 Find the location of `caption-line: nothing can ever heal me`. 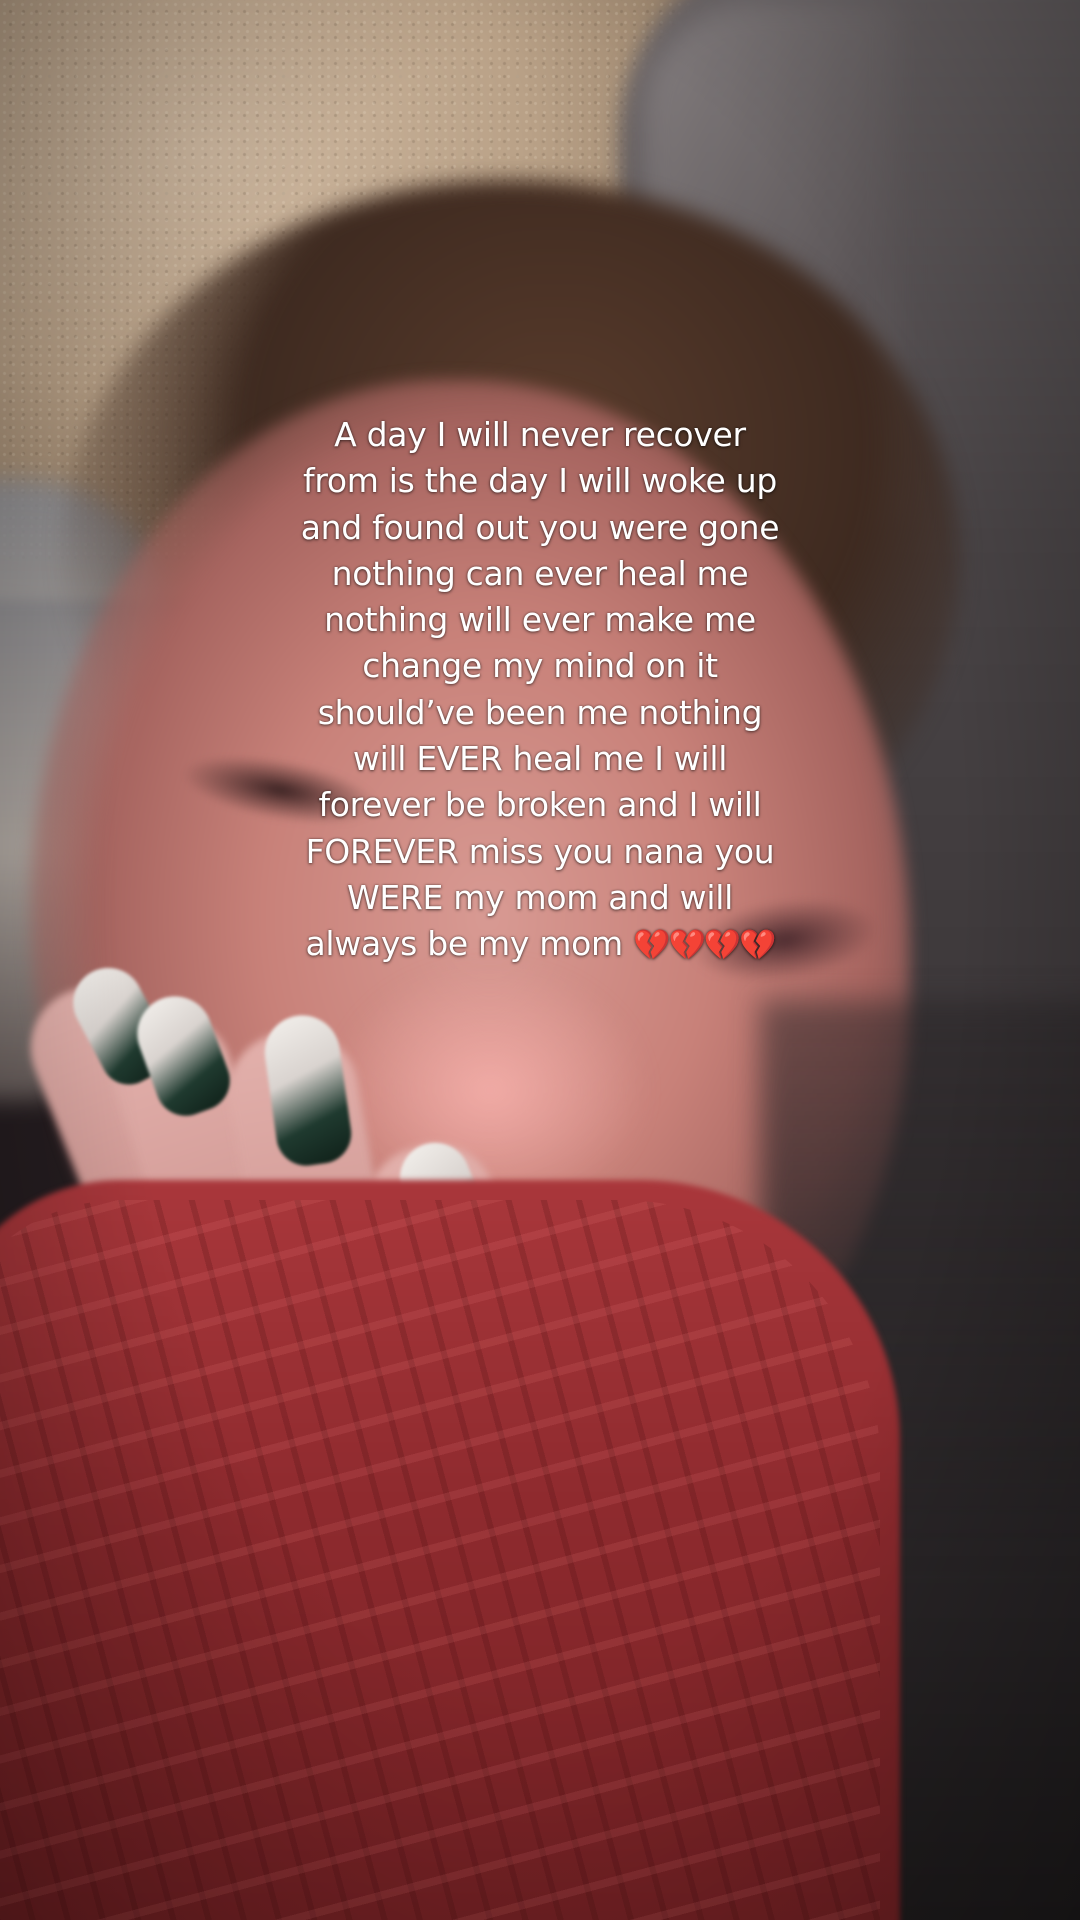

caption-line: nothing can ever heal me is located at coordinates (540, 573).